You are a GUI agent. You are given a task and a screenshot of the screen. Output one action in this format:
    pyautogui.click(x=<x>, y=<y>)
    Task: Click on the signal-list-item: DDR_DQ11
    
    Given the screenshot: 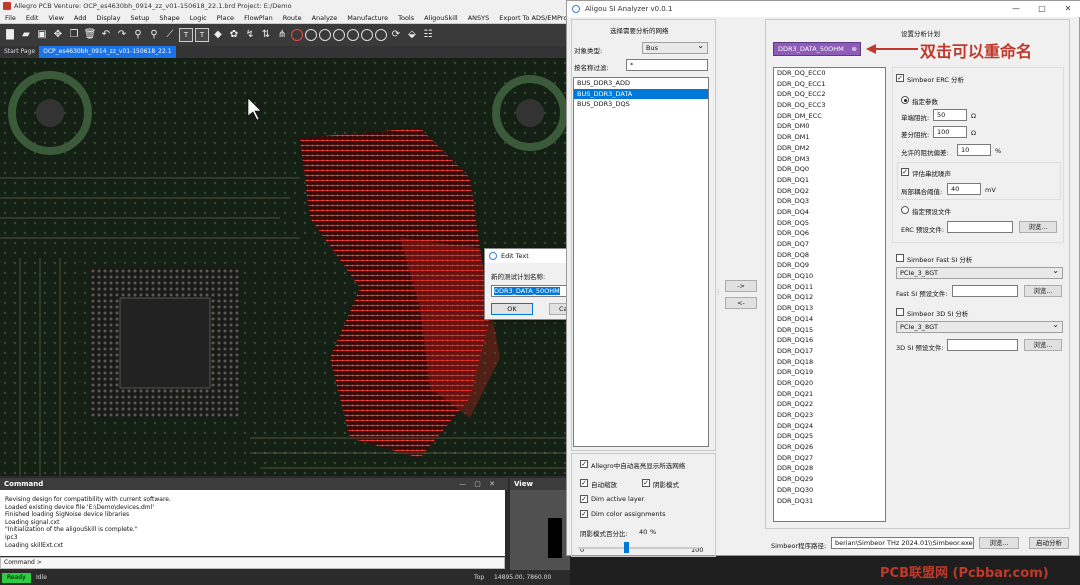 What is the action you would take?
    pyautogui.click(x=829, y=287)
    